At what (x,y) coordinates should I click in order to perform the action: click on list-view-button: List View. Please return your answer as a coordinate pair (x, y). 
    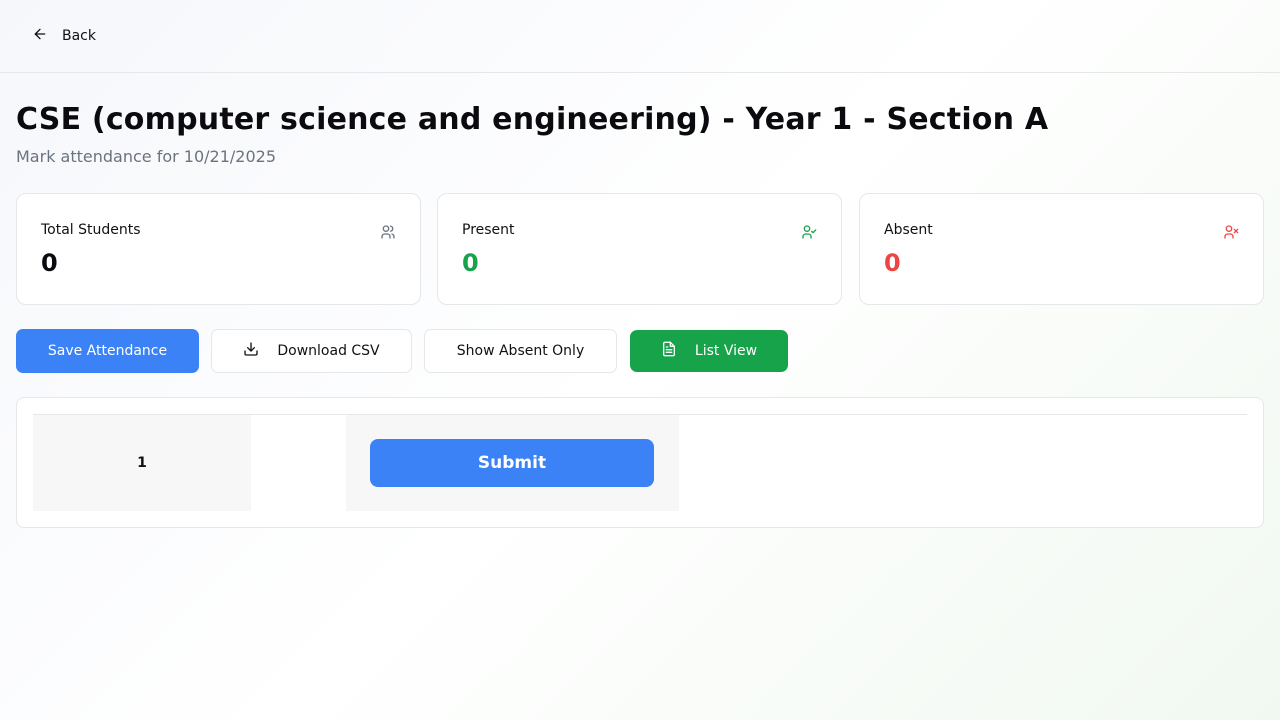
    Looking at the image, I should click on (709, 351).